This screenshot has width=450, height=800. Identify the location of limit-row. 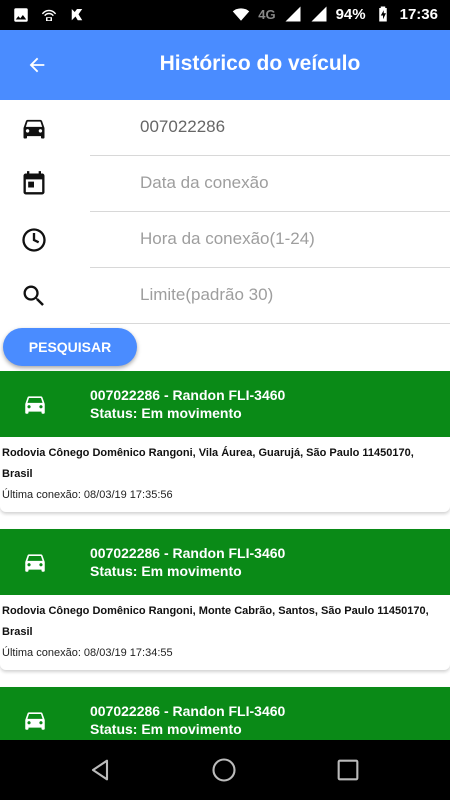
(225, 296).